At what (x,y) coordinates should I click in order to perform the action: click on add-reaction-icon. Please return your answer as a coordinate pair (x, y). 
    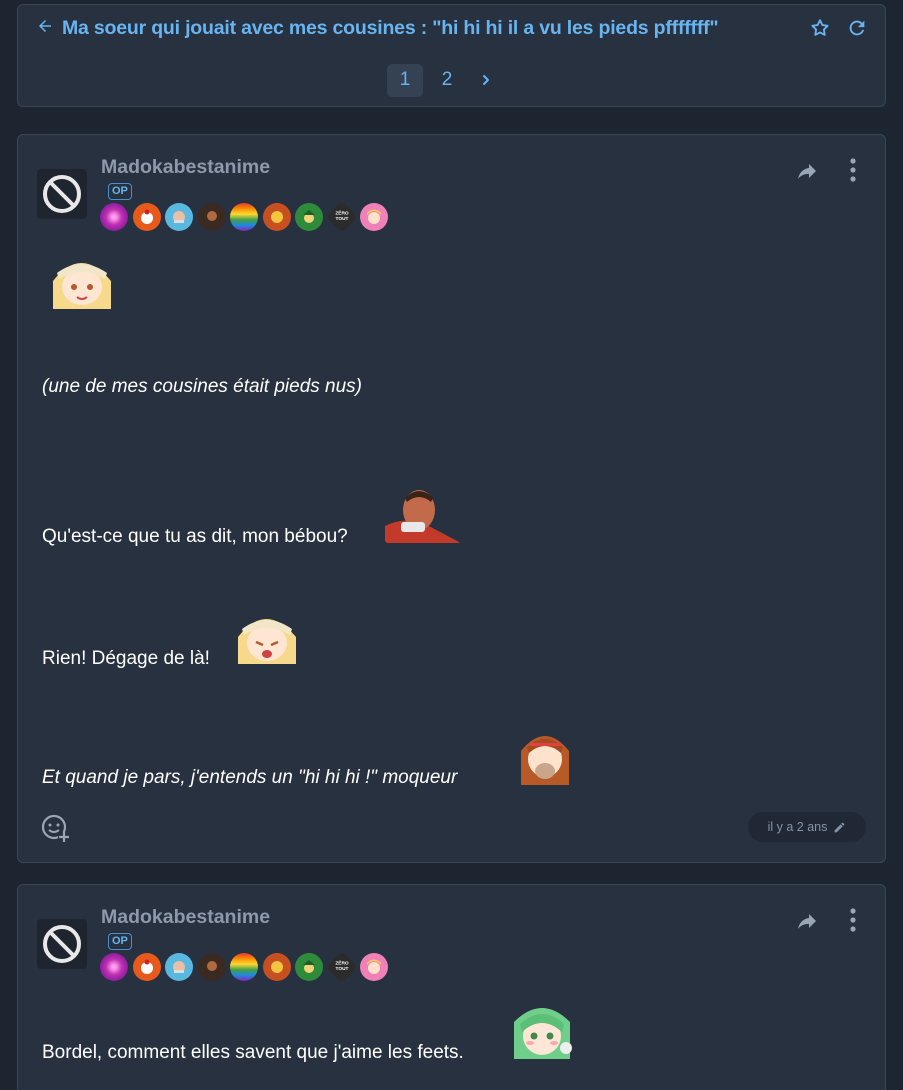
    Looking at the image, I should click on (56, 828).